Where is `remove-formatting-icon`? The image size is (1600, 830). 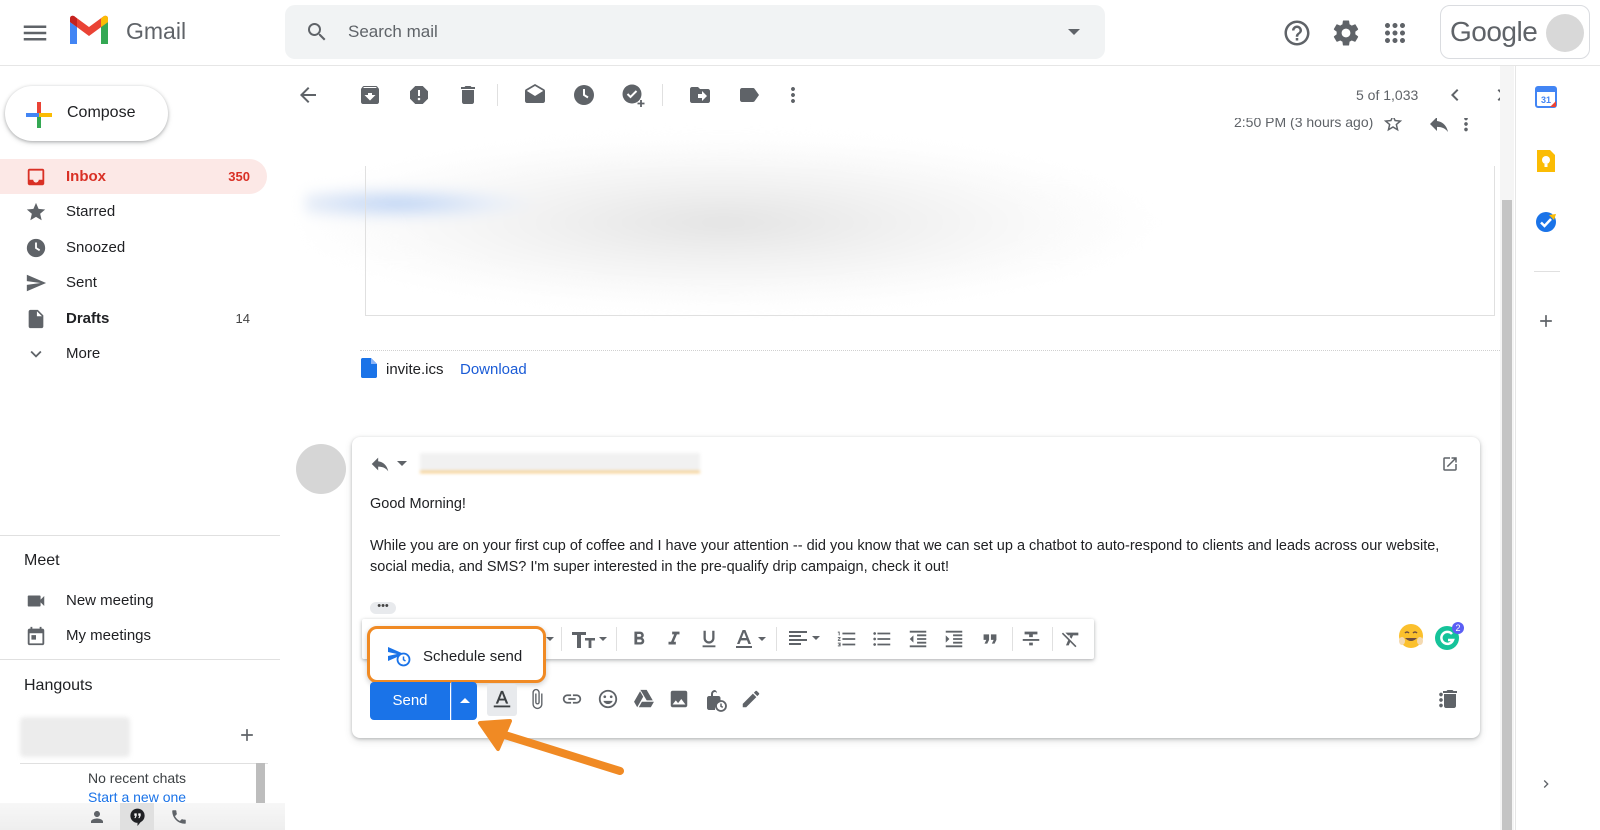
remove-formatting-icon is located at coordinates (1071, 639).